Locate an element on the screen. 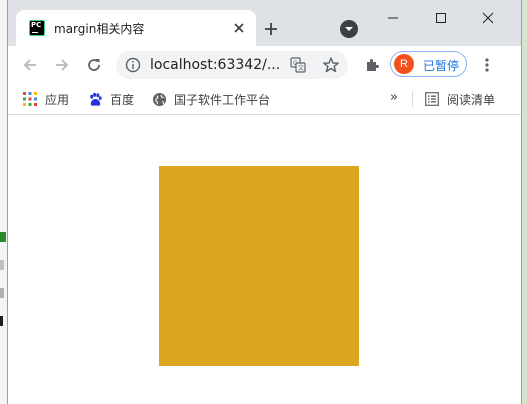 Image resolution: width=527 pixels, height=404 pixels. browser-toolbar: localhost:63342/... G 文 R 已暂停 is located at coordinates (264, 65).